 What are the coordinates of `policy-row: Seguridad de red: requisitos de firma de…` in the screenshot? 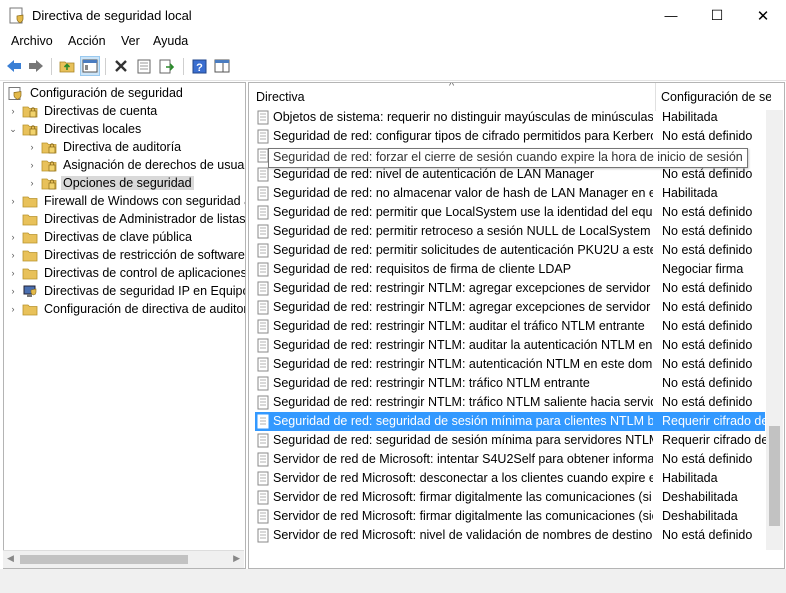 It's located at (510, 269).